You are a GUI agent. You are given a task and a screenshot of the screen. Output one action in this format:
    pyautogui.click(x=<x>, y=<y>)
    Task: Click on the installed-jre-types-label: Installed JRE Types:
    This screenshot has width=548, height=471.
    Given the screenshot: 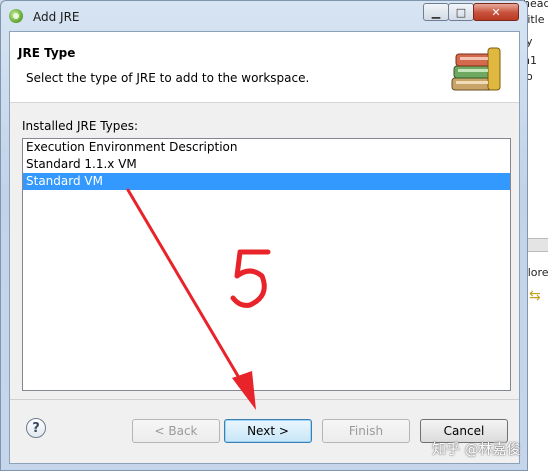 What is the action you would take?
    pyautogui.click(x=80, y=126)
    